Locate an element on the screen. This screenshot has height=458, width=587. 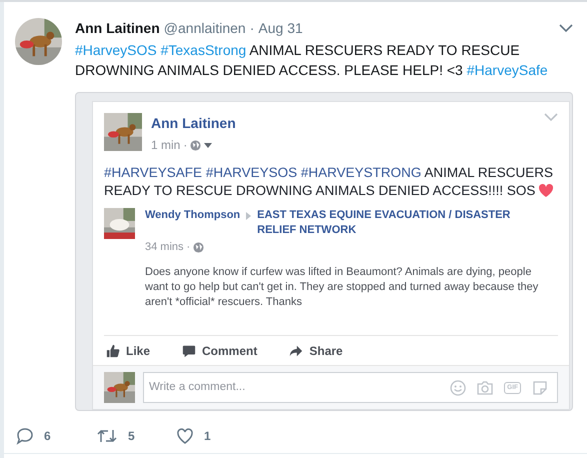
tweet-text: #HarveySOS #TexasStrong ANIMAL RESCUERS READY TO RESCUE DROWNING ANIMALS DENIED ACCESS. PLEASE HELP! <3 #HarveySafe is located at coordinates (312, 60).